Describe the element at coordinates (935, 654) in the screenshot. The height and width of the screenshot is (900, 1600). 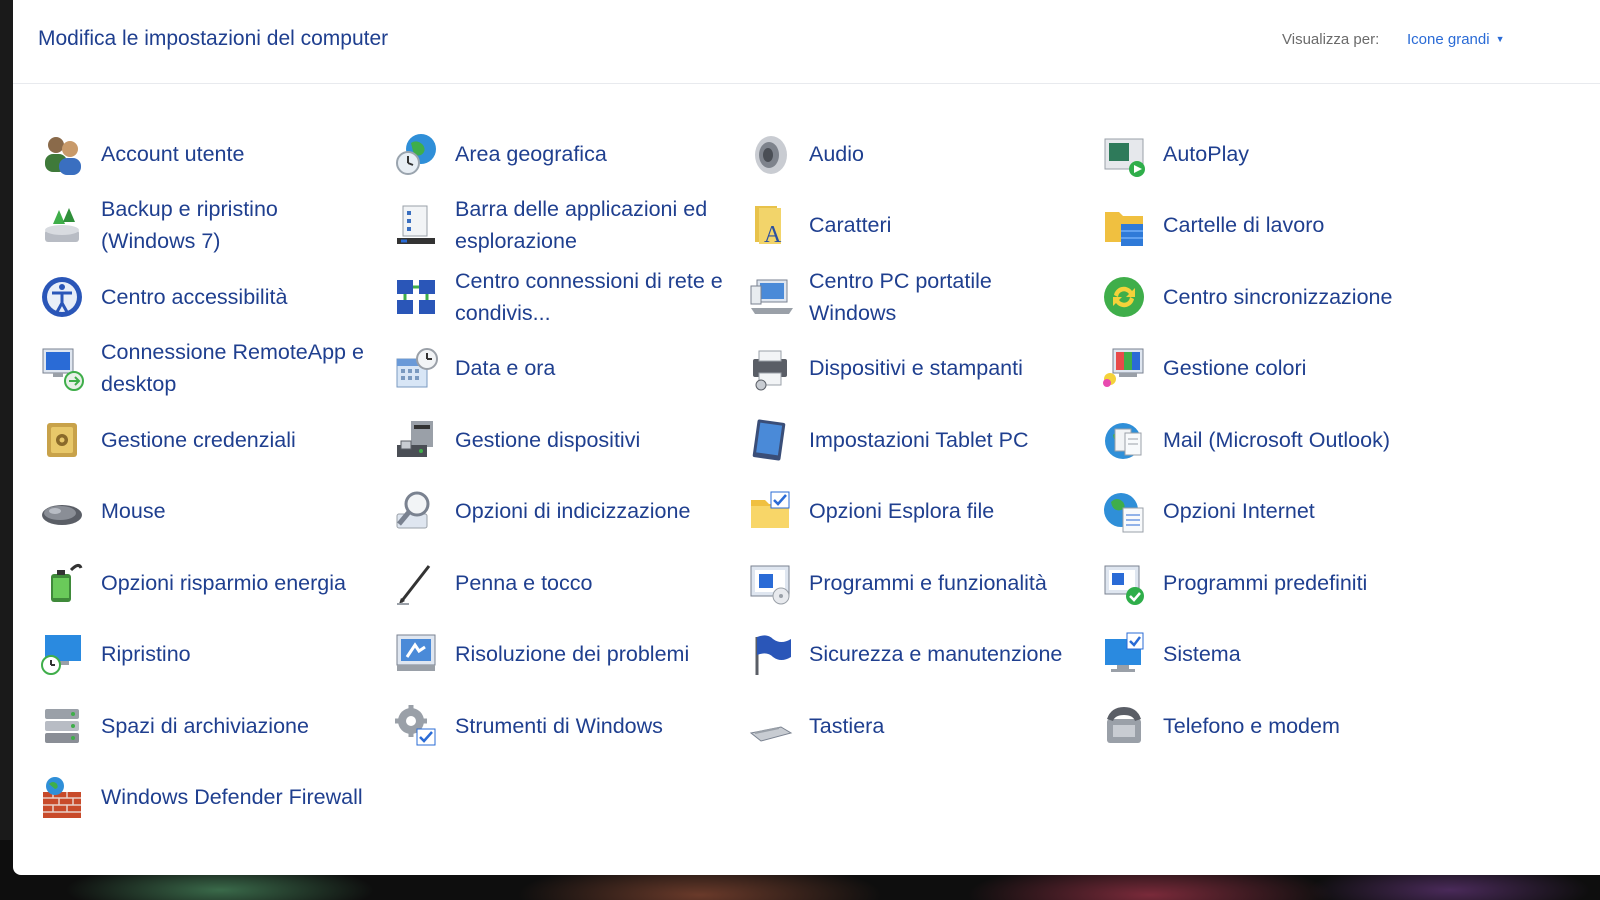
I see `control-panel-item-label: Sicurezza e manutenzione` at that location.